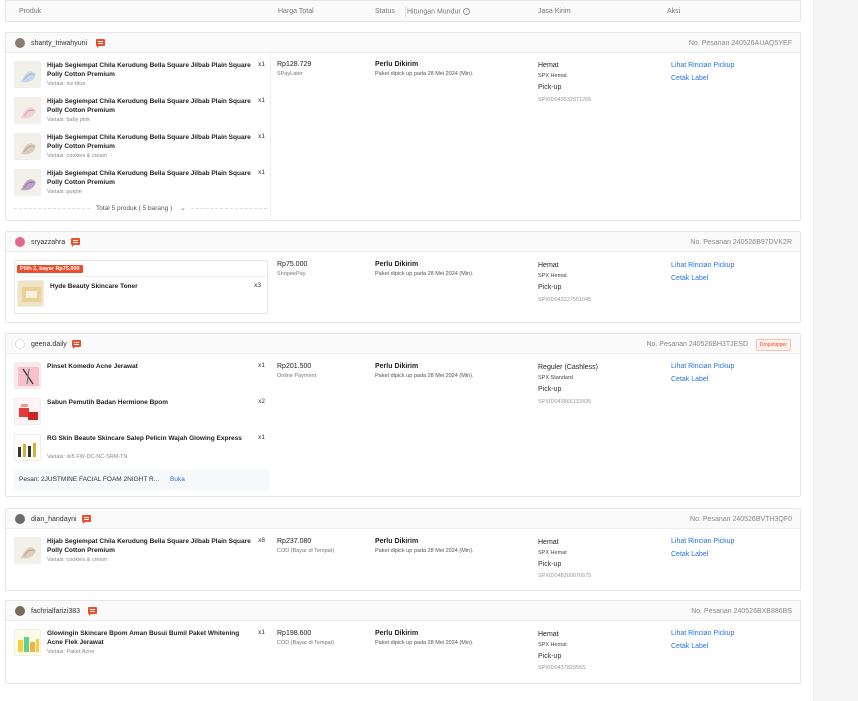 Image resolution: width=858 pixels, height=701 pixels. What do you see at coordinates (565, 402) in the screenshot?
I see `tracking-number: SPXID043866133435` at bounding box center [565, 402].